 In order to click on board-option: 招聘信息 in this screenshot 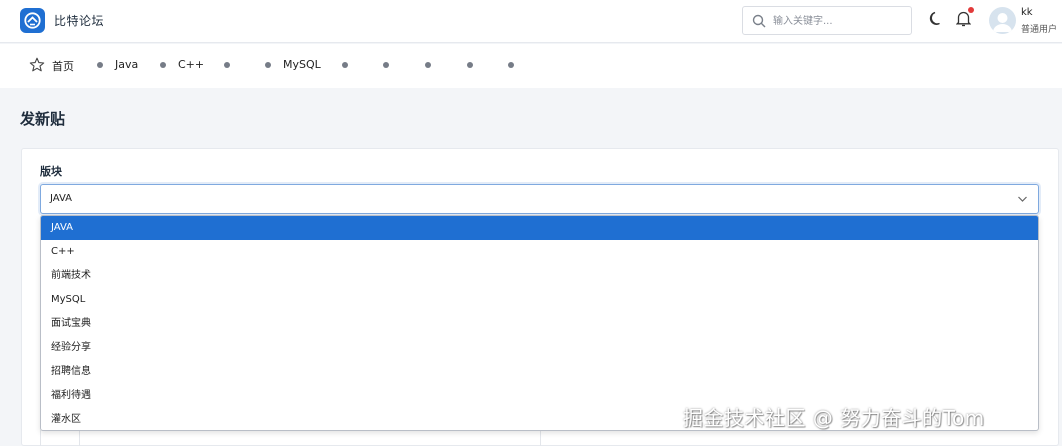, I will do `click(539, 372)`.